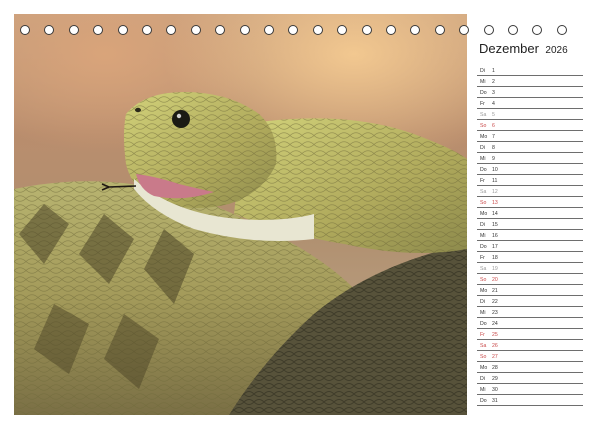  Describe the element at coordinates (530, 191) in the screenshot. I see `day-row: Sa 12` at that location.